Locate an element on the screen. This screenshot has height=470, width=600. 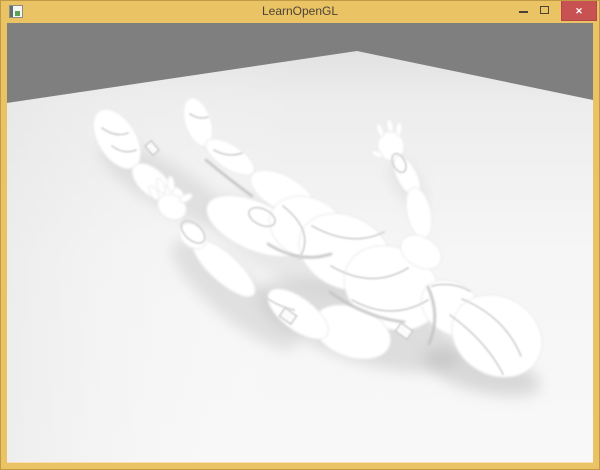
minimize-icon is located at coordinates (523, 12).